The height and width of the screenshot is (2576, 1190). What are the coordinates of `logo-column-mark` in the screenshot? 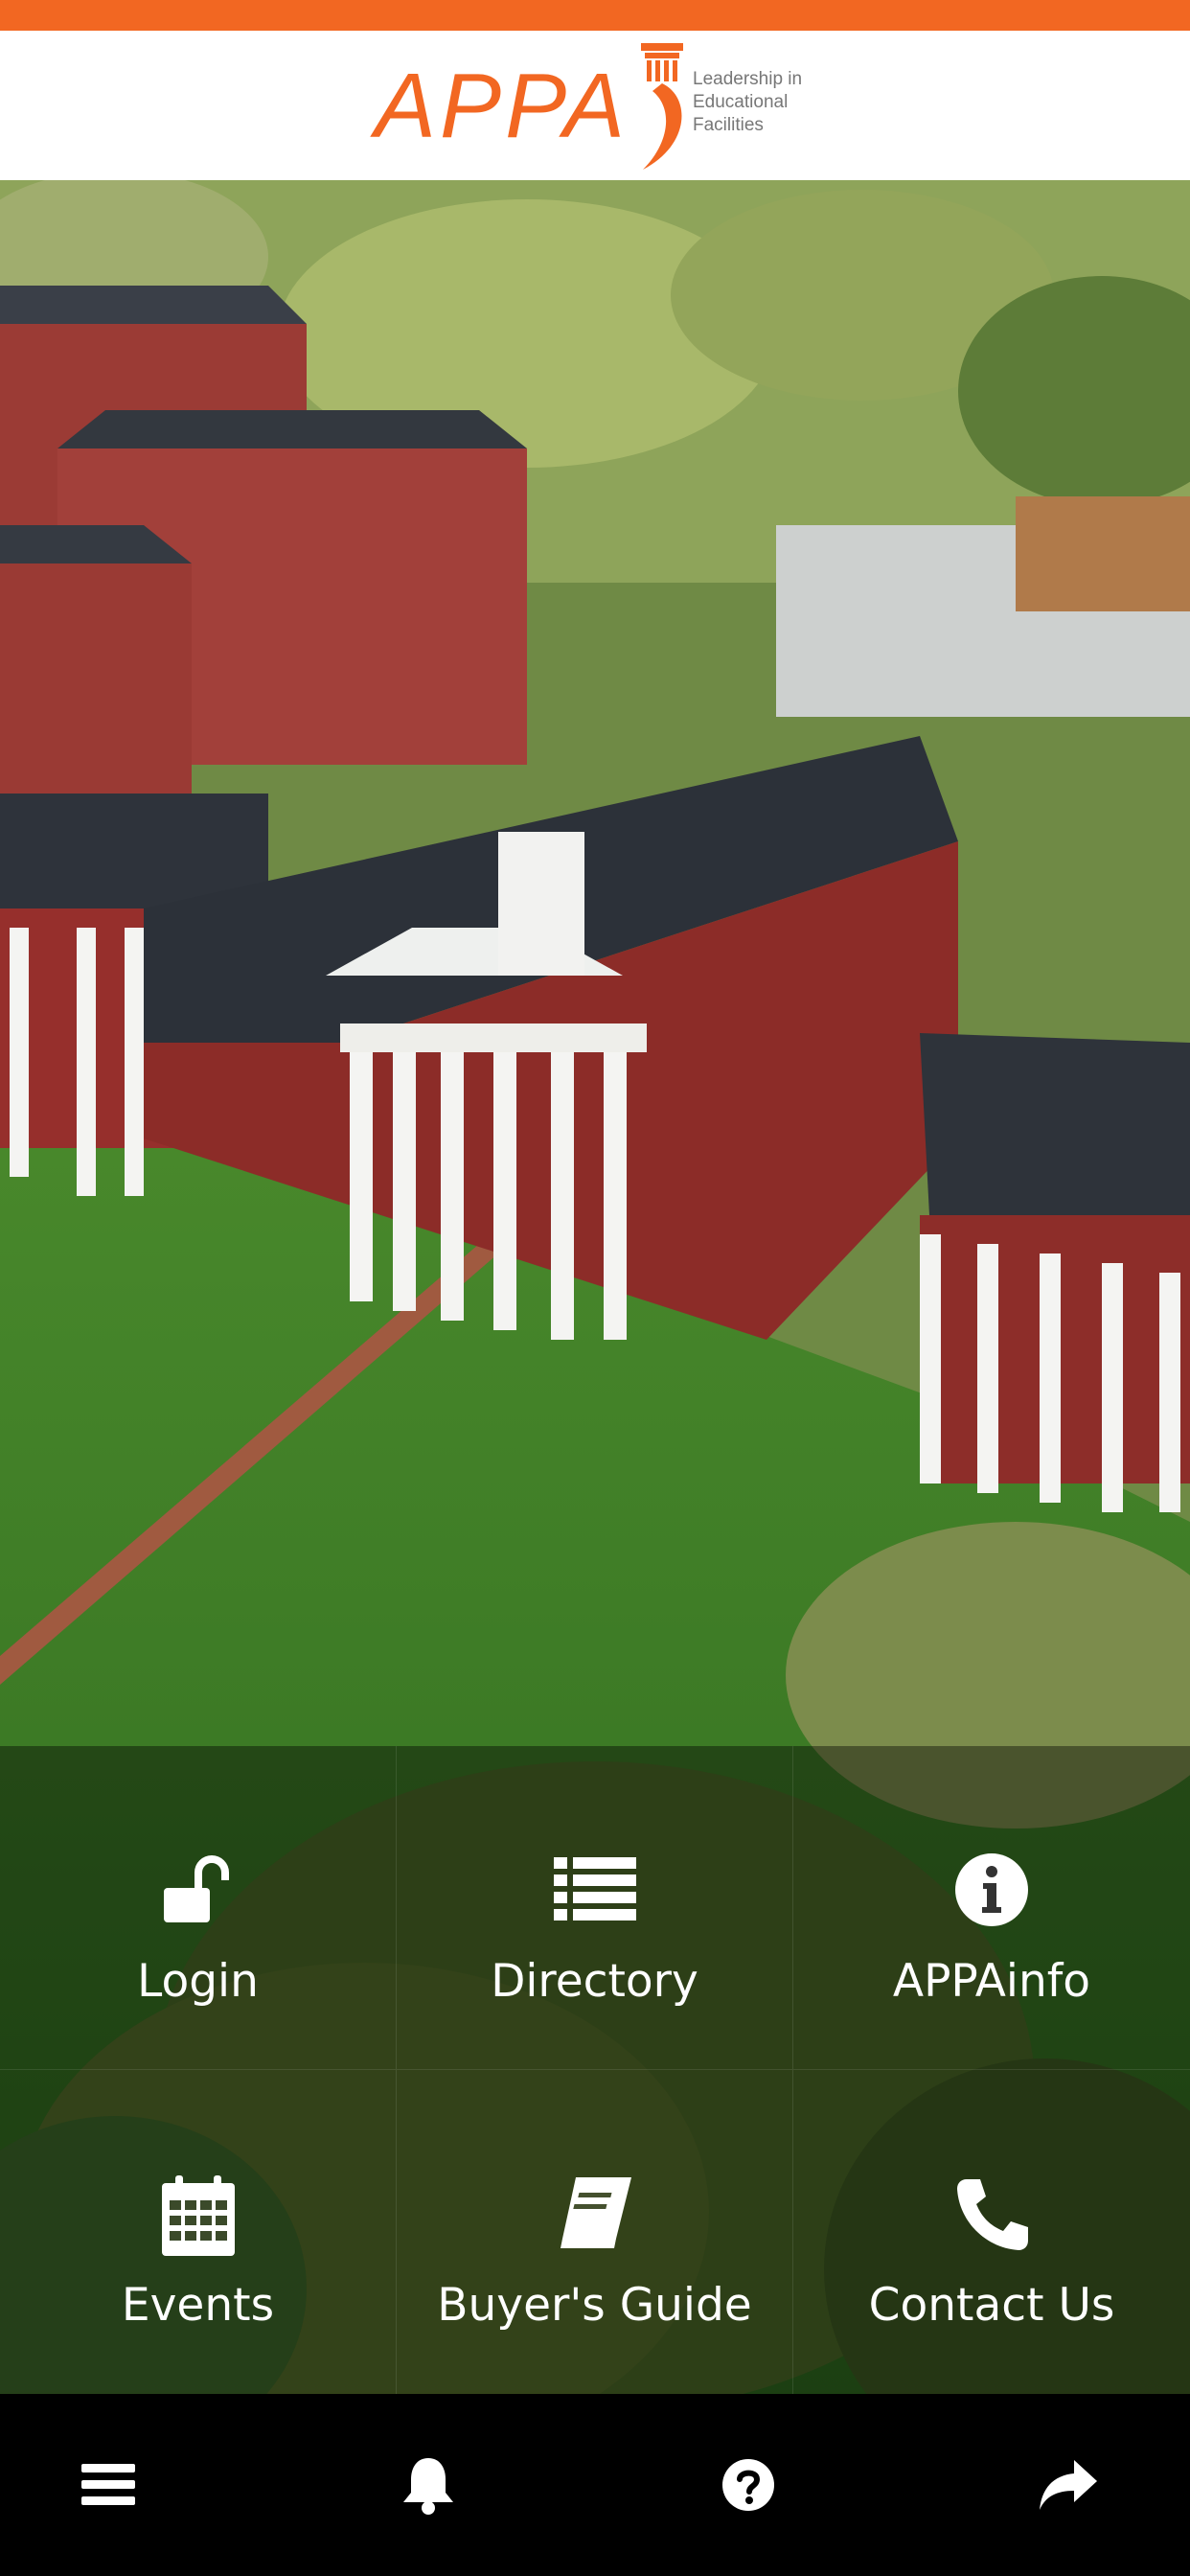 It's located at (662, 106).